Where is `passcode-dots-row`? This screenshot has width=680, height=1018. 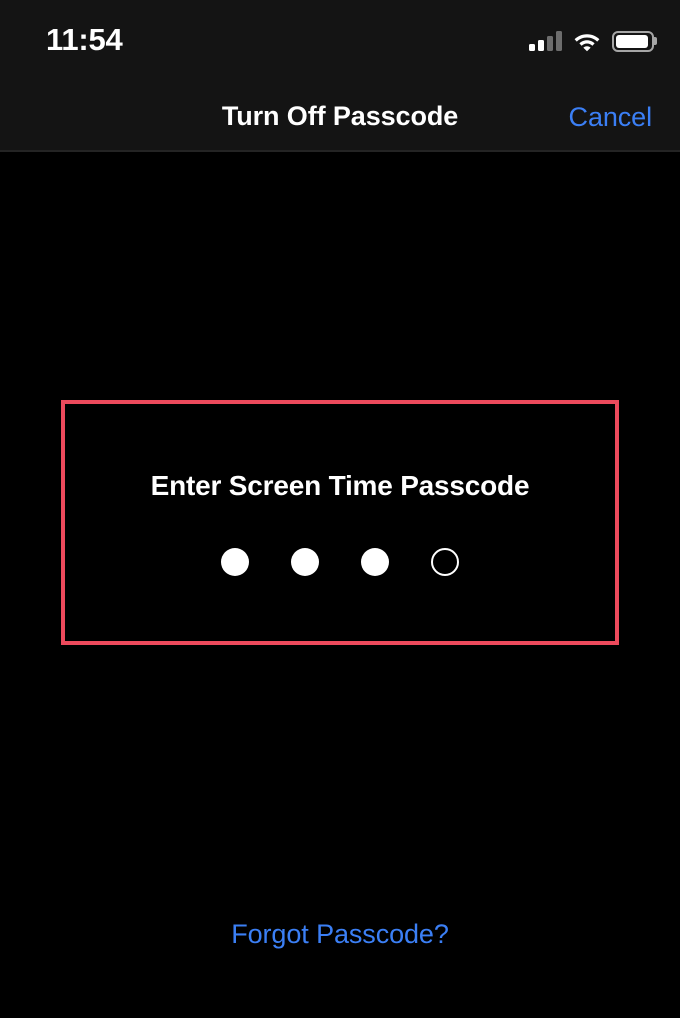 passcode-dots-row is located at coordinates (340, 562).